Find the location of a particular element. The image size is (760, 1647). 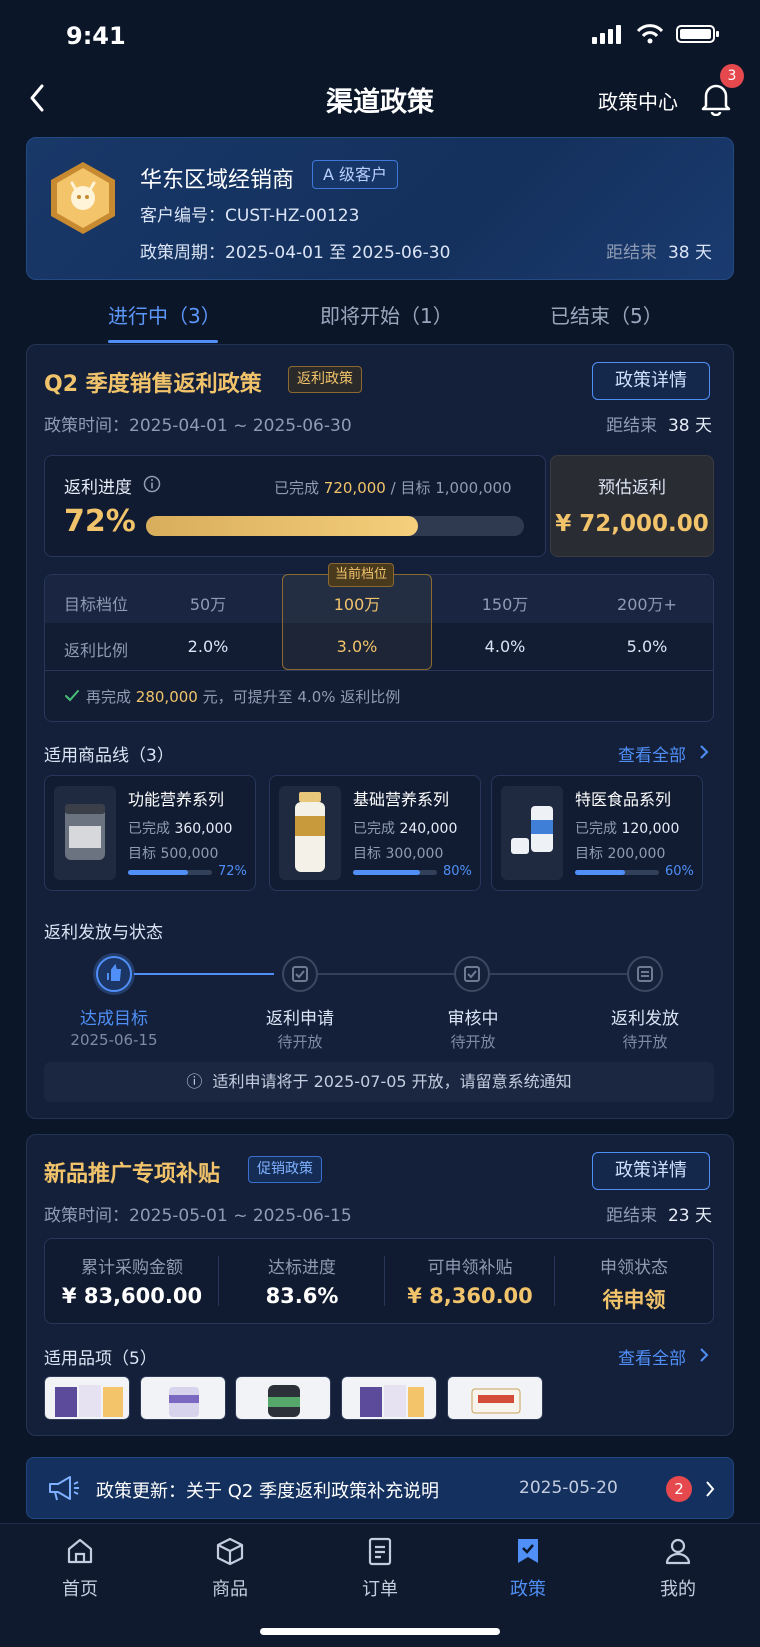

wifi-icon is located at coordinates (650, 34).